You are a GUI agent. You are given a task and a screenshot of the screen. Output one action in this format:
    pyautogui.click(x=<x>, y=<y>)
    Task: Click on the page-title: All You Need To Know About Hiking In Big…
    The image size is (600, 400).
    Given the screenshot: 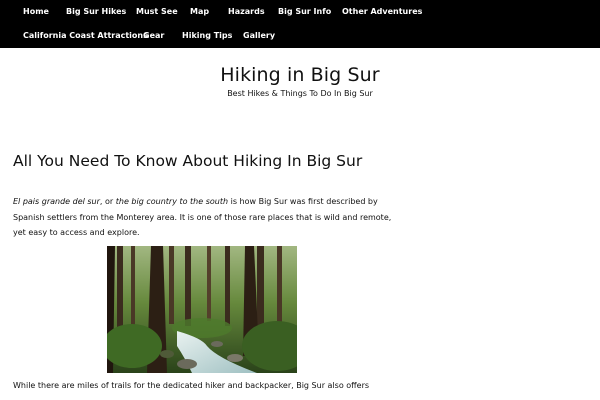 What is the action you would take?
    pyautogui.click(x=188, y=161)
    